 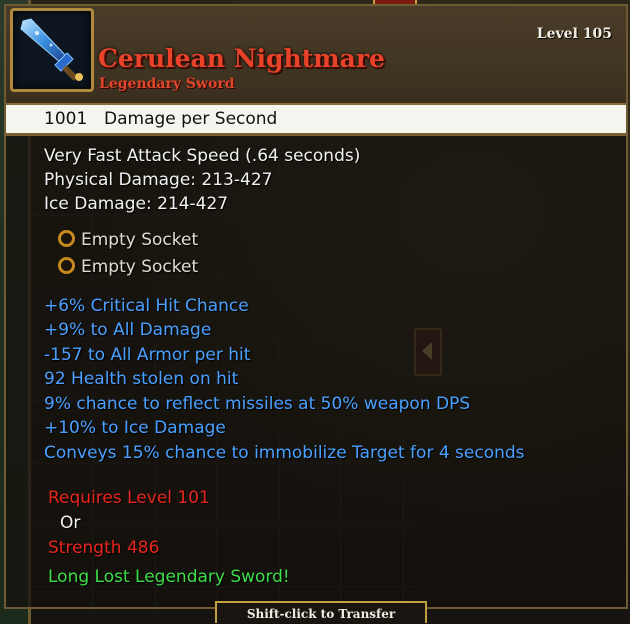 What do you see at coordinates (202, 156) in the screenshot?
I see `attack-speed-stat: Very Fast Attack Speed (.64 seconds)` at bounding box center [202, 156].